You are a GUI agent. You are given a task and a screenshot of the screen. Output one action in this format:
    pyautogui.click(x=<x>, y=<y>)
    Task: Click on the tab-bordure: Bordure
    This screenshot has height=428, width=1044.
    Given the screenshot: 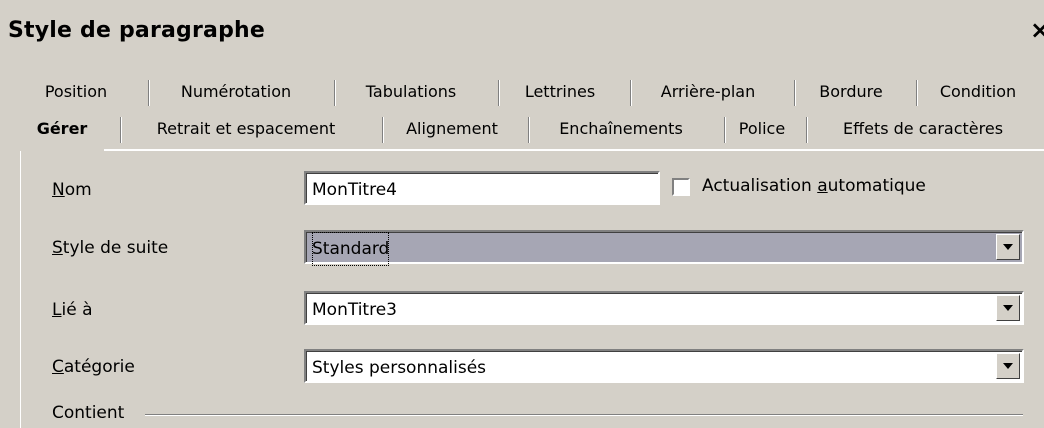 What is the action you would take?
    pyautogui.click(x=850, y=92)
    